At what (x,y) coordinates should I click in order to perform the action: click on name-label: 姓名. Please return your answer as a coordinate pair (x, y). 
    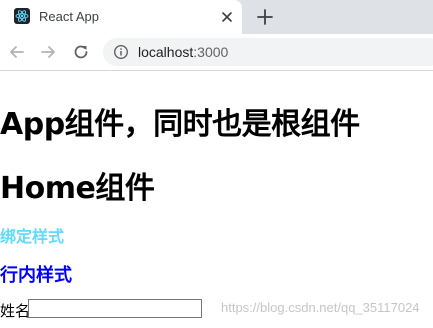
    Looking at the image, I should click on (15, 311).